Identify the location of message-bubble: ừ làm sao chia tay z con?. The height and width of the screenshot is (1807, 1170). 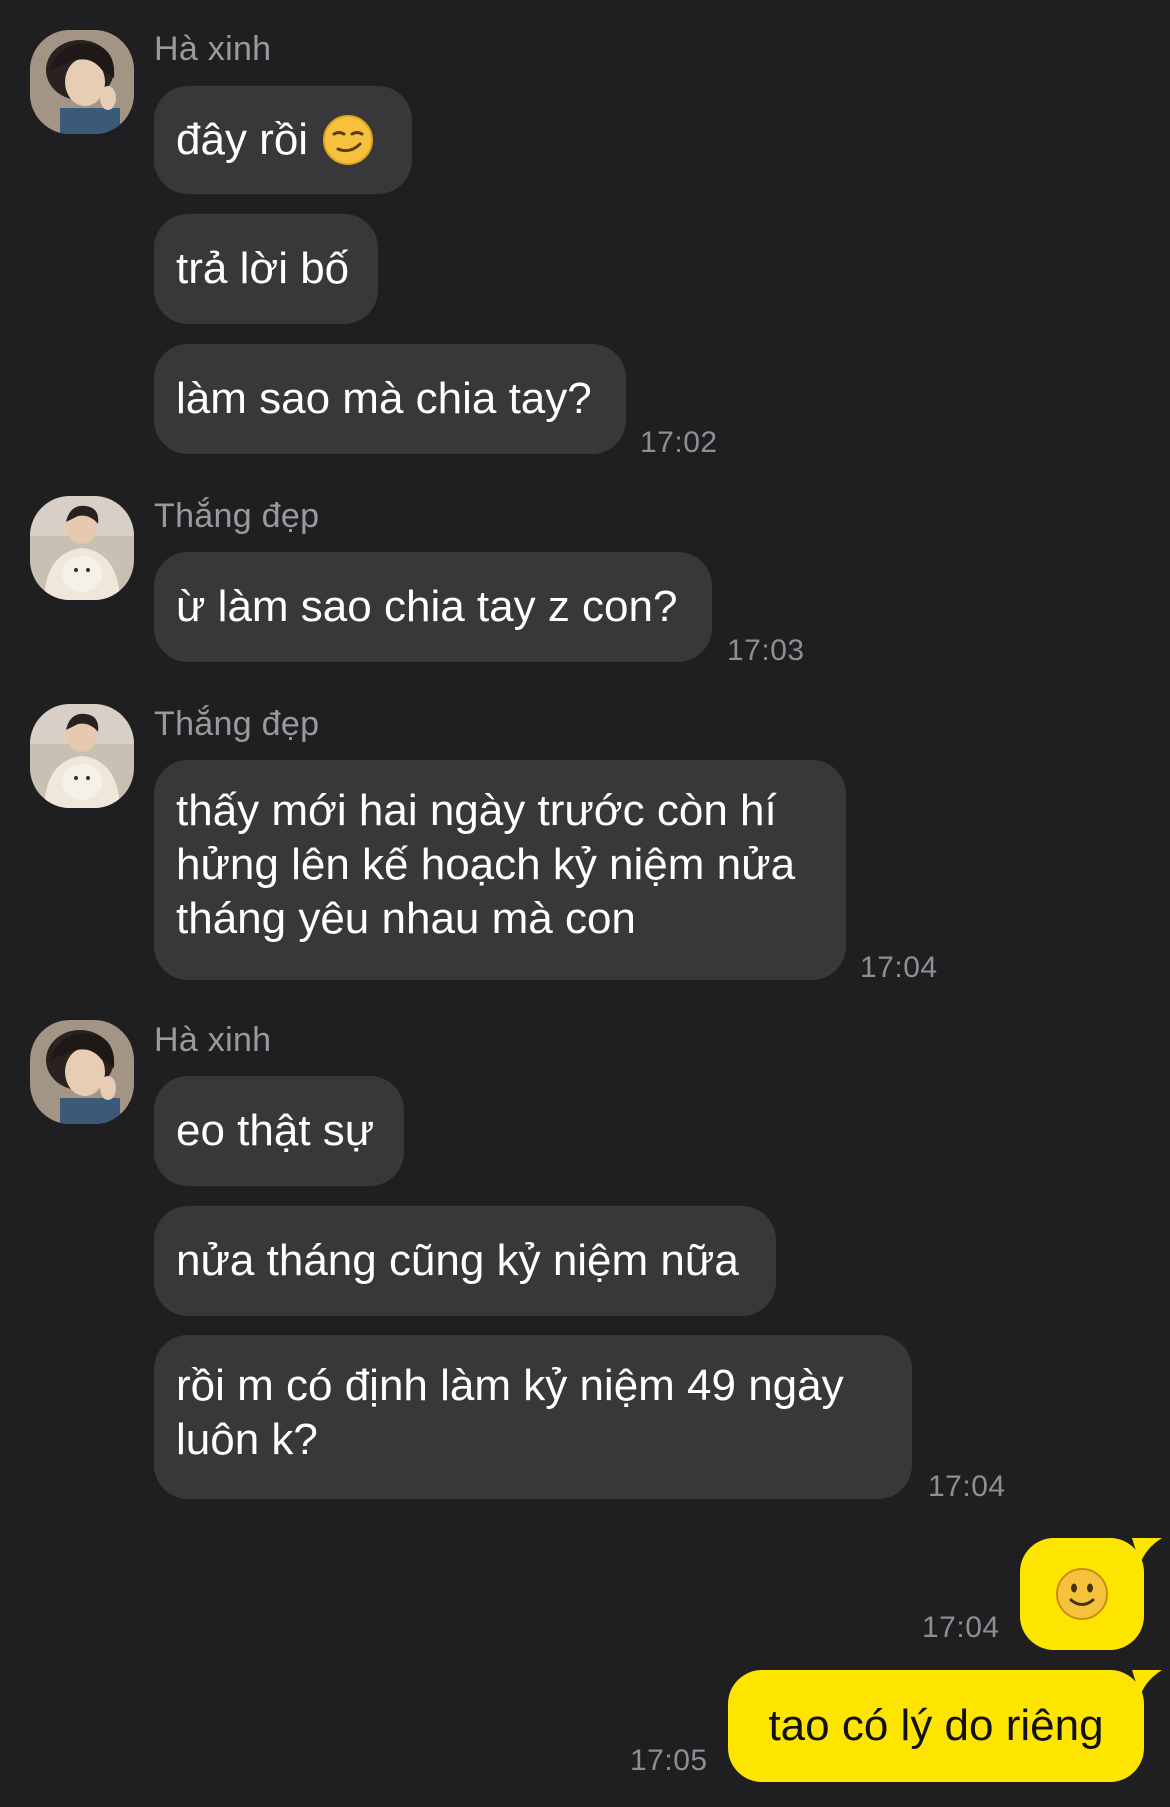
(433, 607).